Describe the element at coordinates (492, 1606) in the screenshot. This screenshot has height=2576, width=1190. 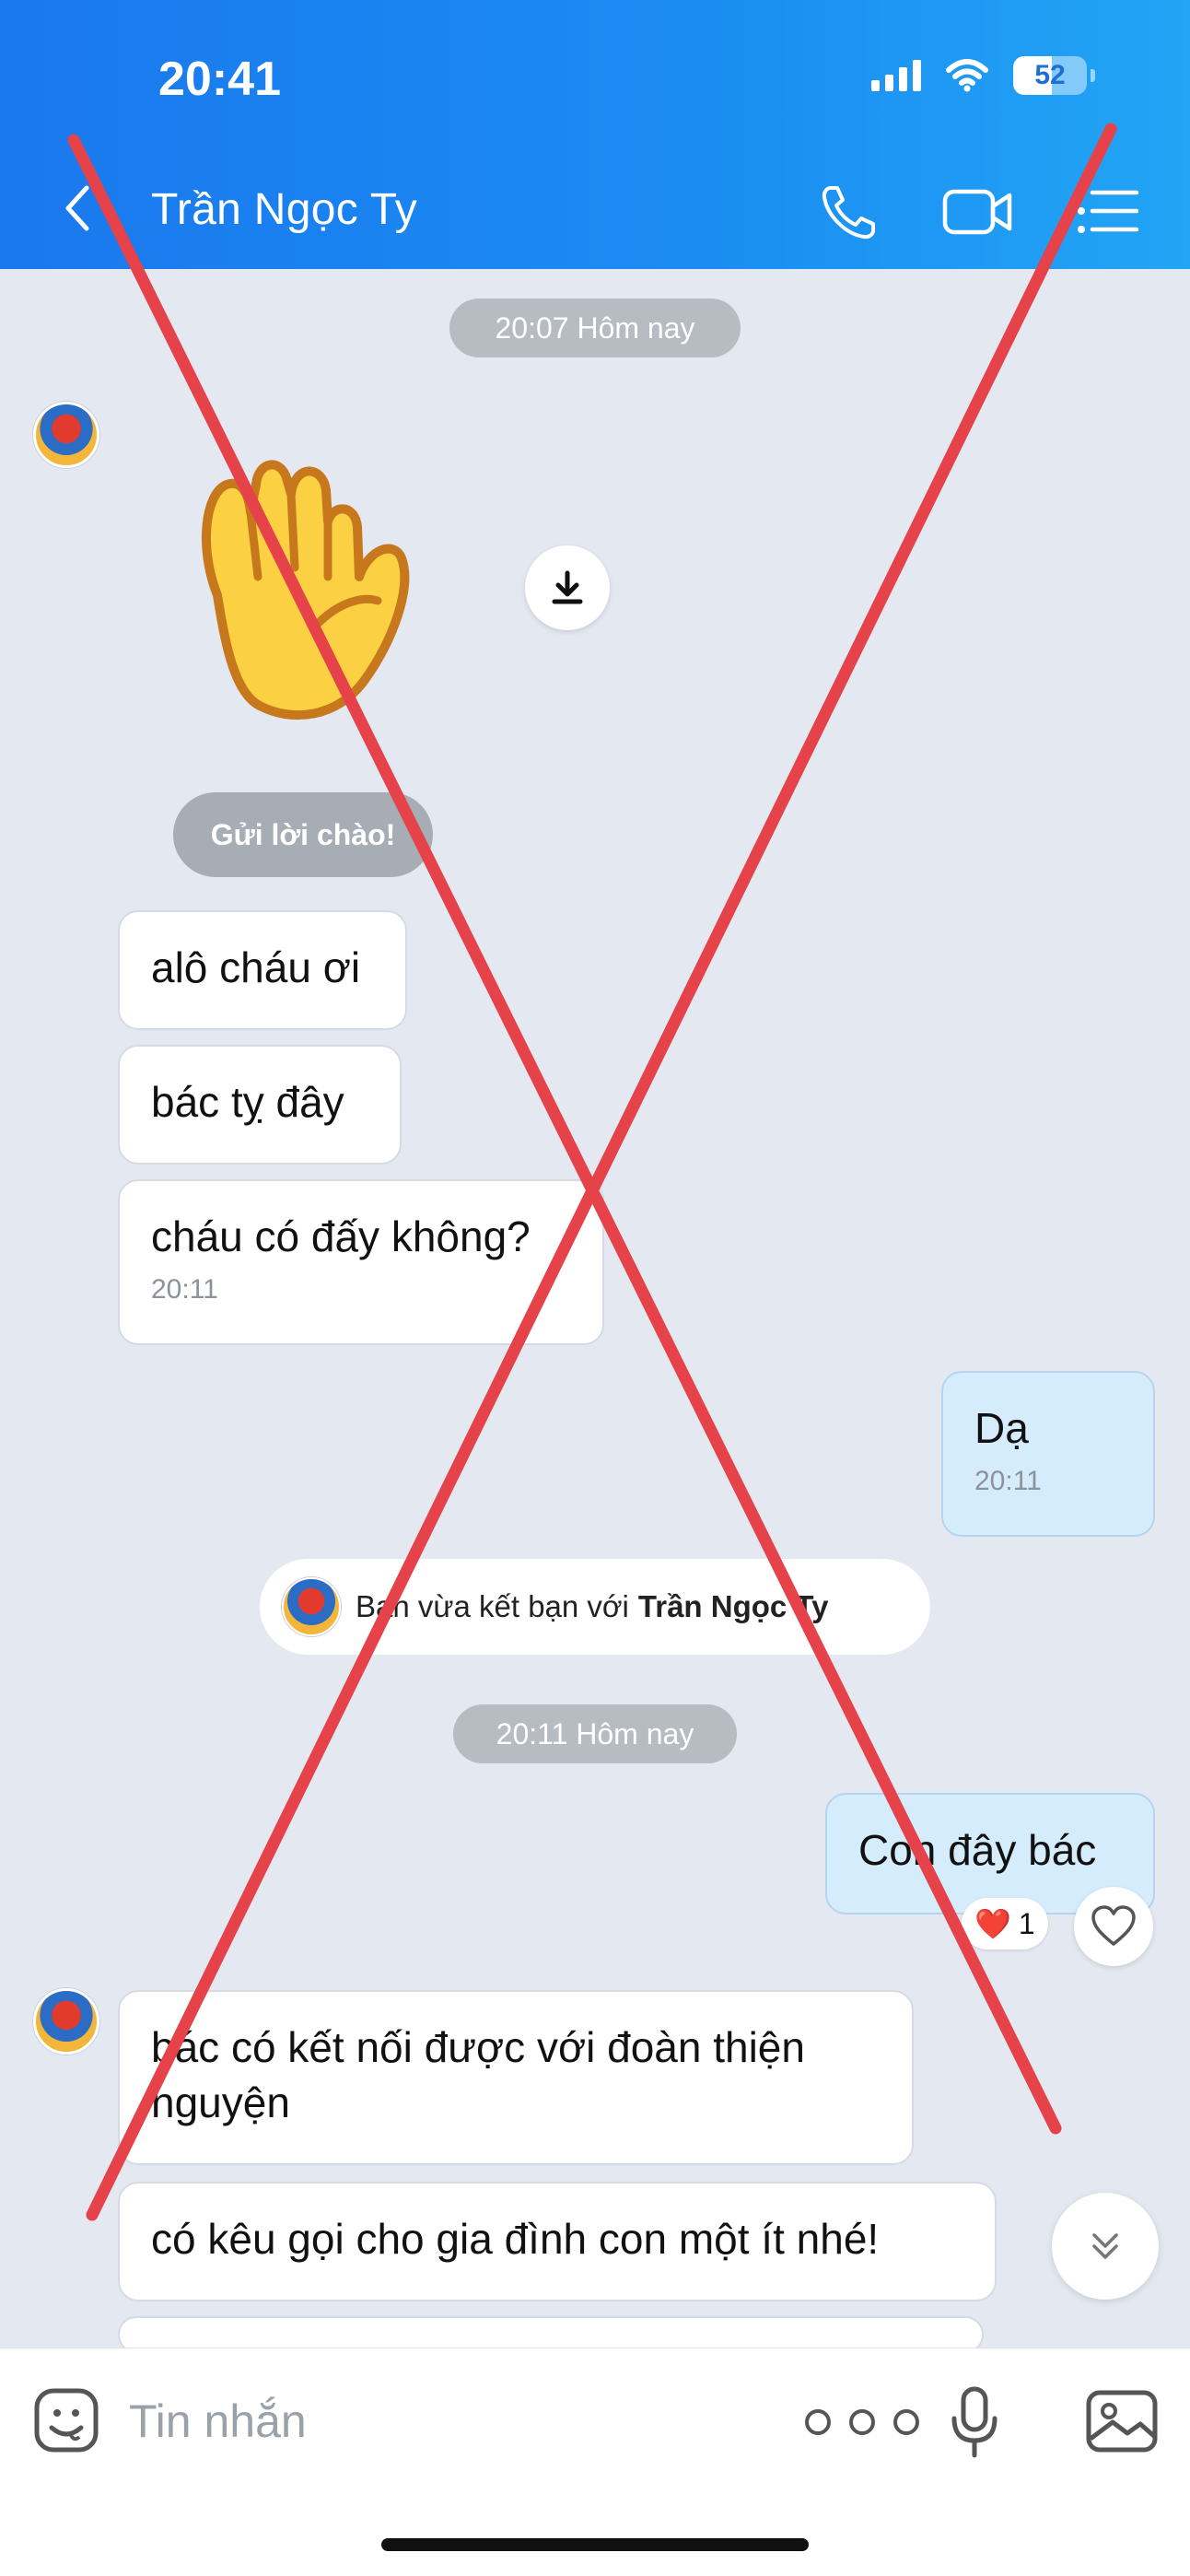
I see `friend-notice-text: Bạn vừa kết bạn với` at that location.